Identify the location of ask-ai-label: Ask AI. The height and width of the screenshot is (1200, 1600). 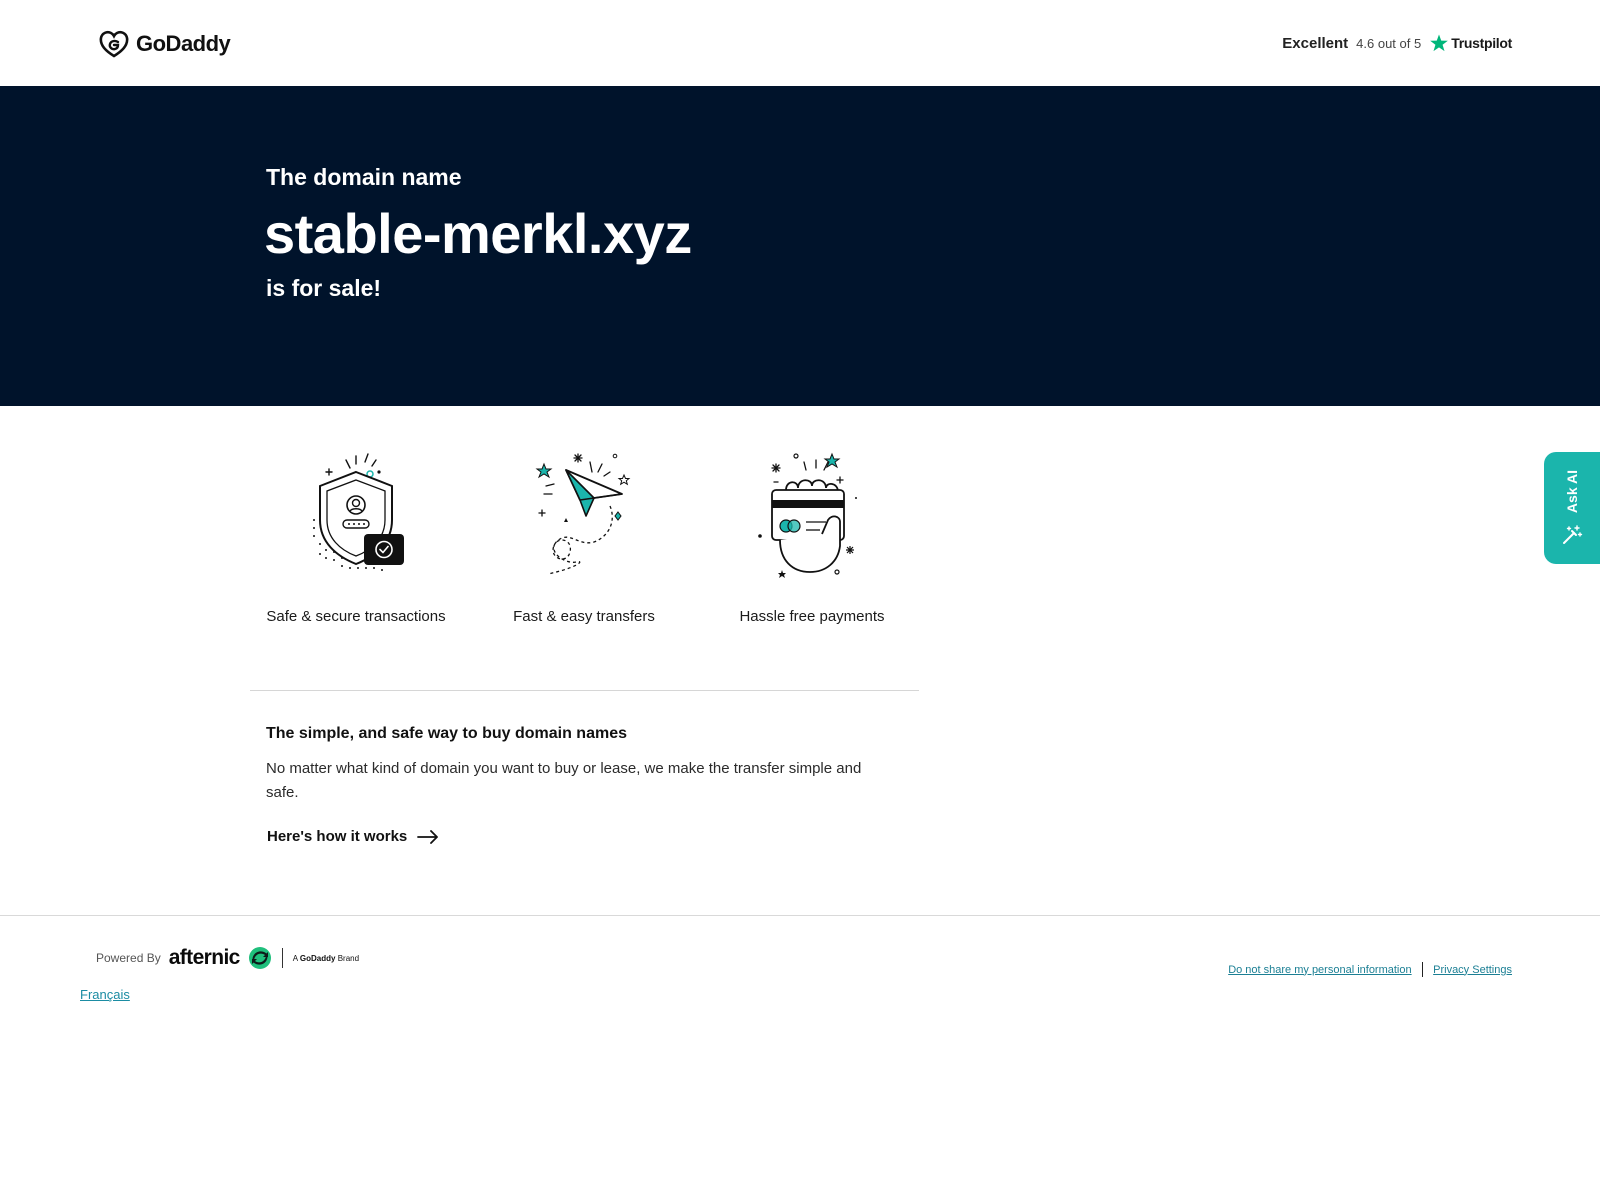
(1572, 492).